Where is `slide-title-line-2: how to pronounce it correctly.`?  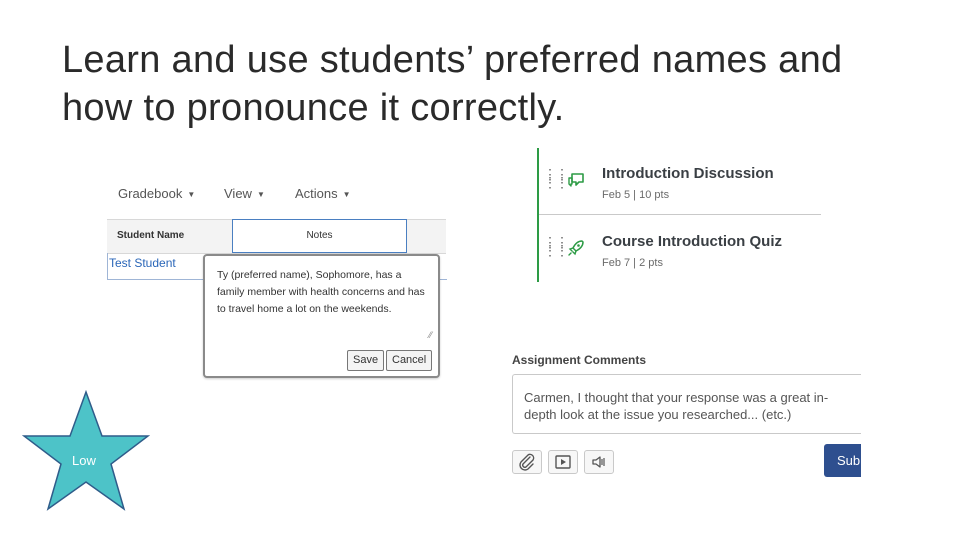
slide-title-line-2: how to pronounce it correctly. is located at coordinates (313, 108).